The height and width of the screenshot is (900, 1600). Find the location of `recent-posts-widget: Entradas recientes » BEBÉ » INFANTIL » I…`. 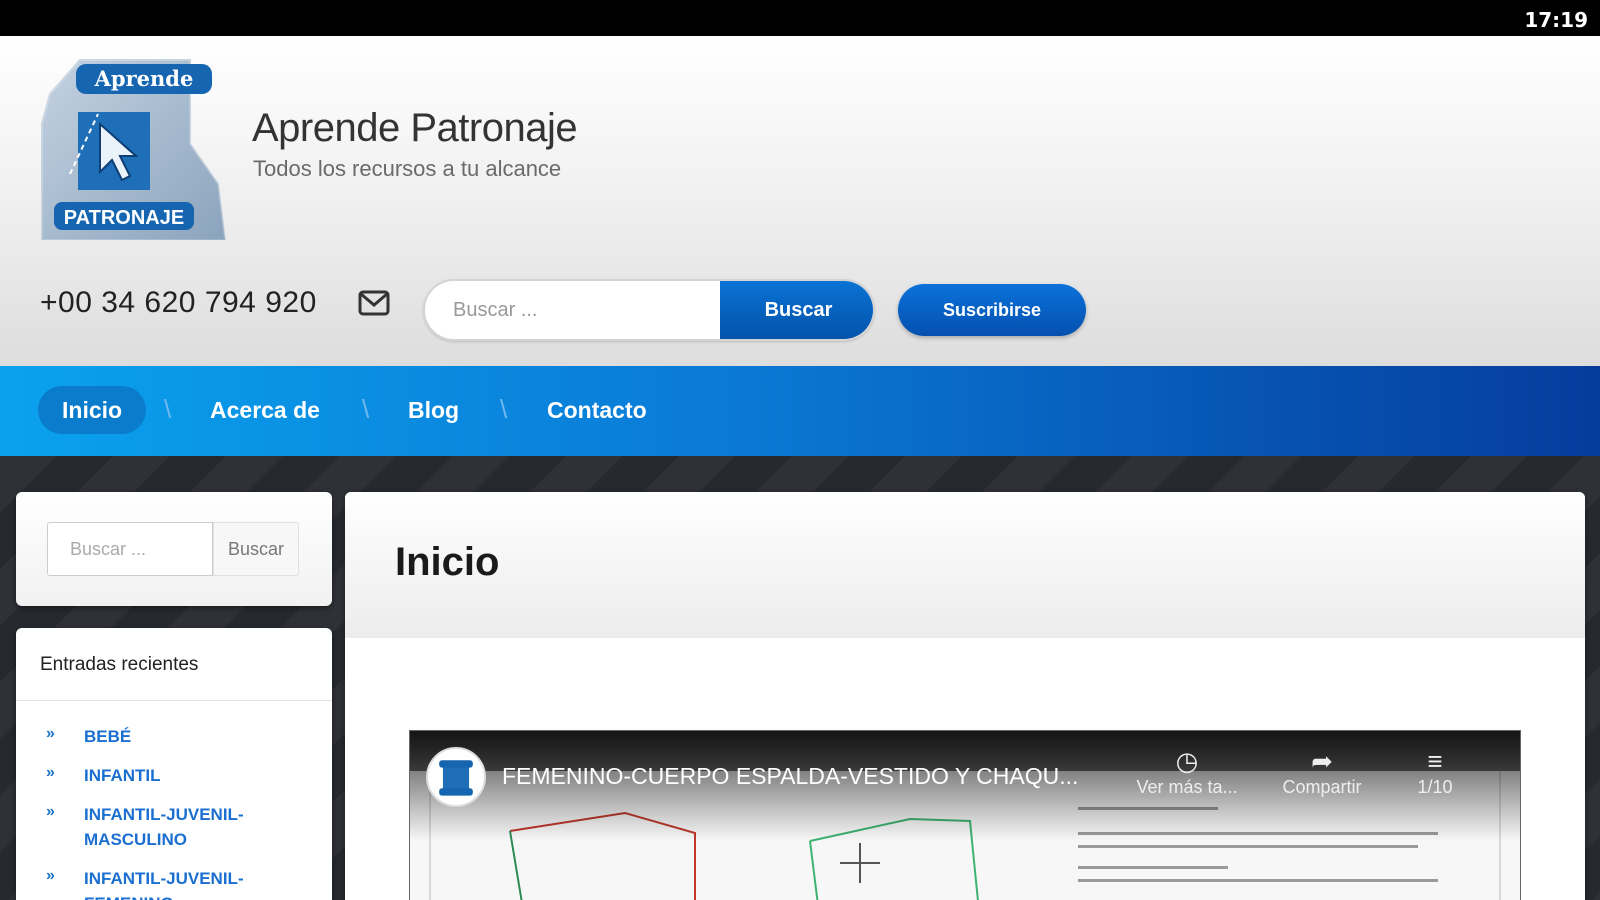

recent-posts-widget: Entradas recientes » BEBÉ » INFANTIL » I… is located at coordinates (174, 764).